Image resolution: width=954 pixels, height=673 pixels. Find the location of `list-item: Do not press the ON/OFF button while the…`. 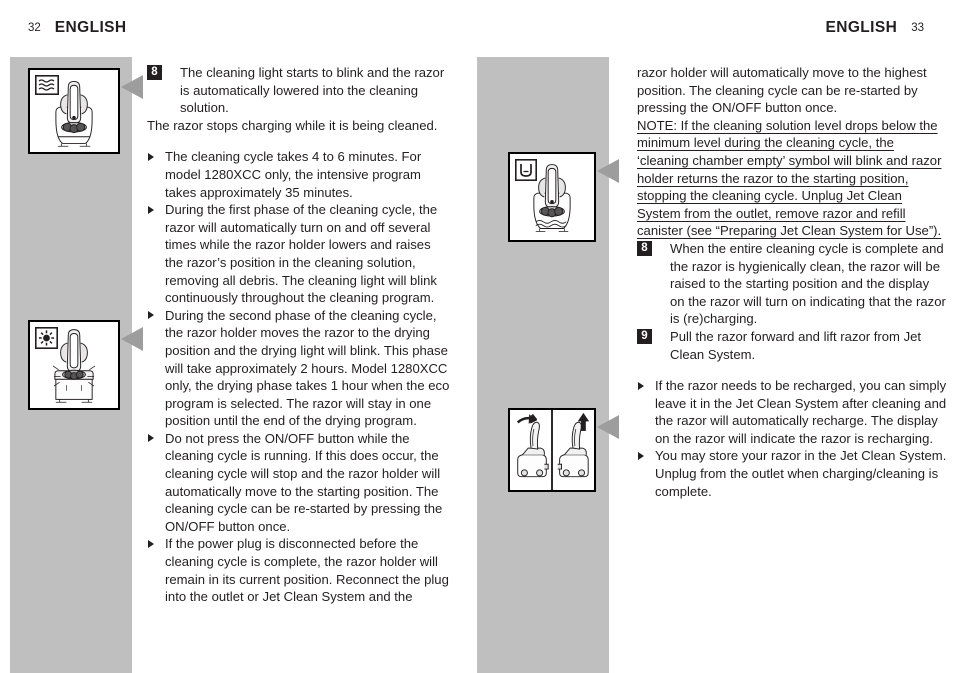

list-item: Do not press the ON/OFF button while the… is located at coordinates (299, 483).